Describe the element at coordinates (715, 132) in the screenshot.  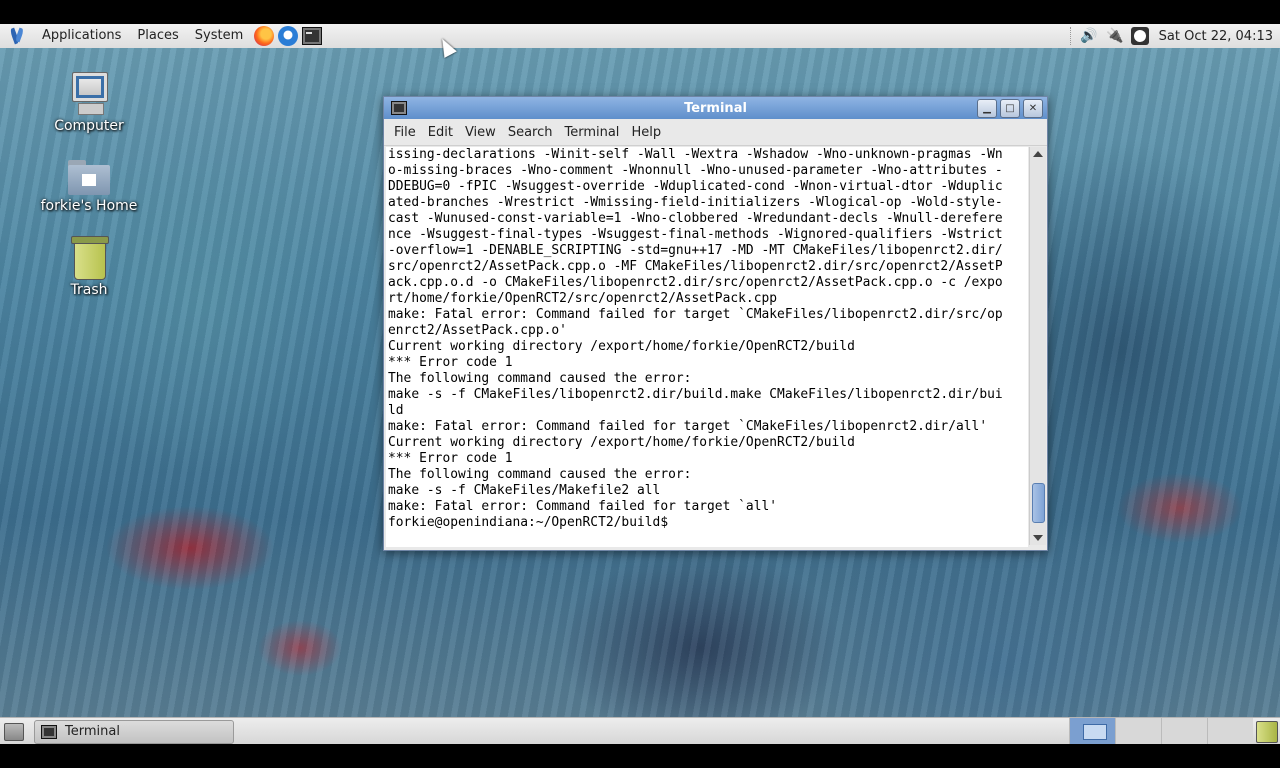
I see `terminal-menubar: File Edit View Search Terminal Help` at that location.